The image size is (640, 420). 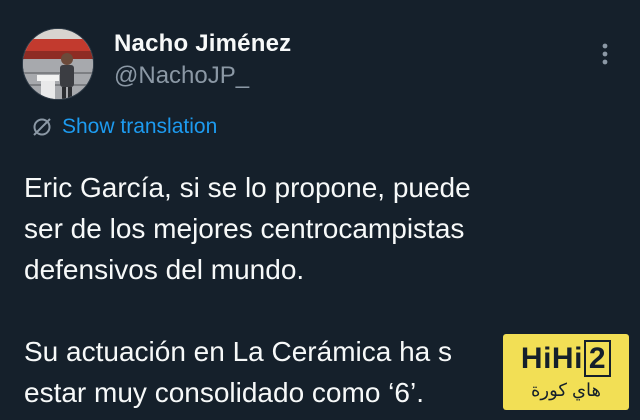 I want to click on show-translation-link: Show translation, so click(x=123, y=127).